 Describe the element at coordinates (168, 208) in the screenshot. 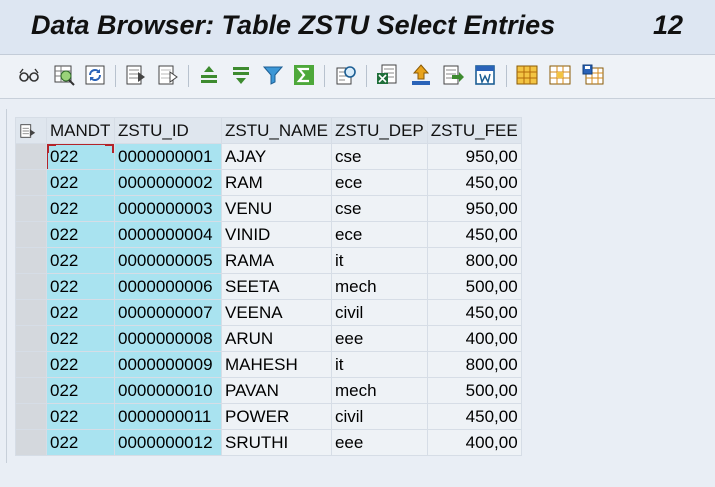

I see `cell-zstu-id: 0000000003` at that location.